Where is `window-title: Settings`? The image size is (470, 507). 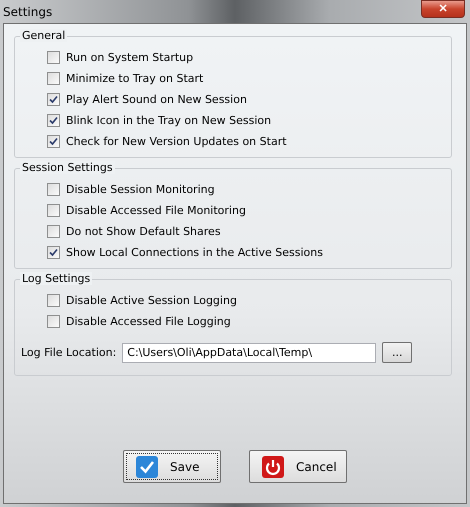 window-title: Settings is located at coordinates (27, 11).